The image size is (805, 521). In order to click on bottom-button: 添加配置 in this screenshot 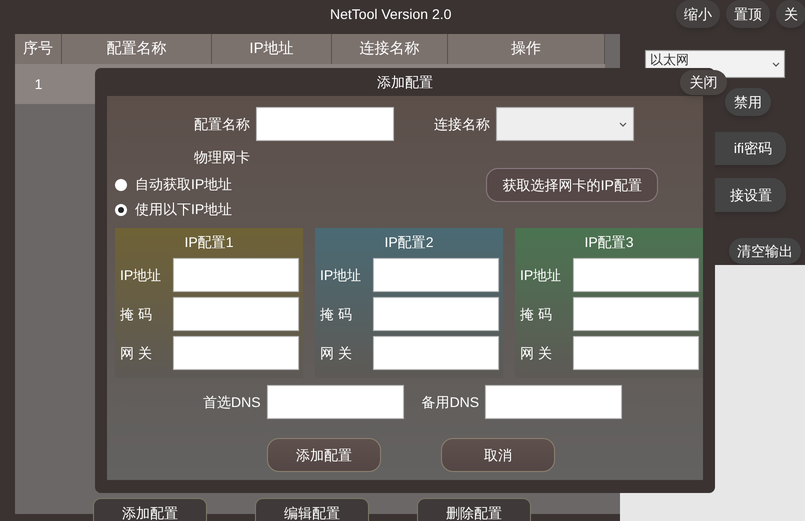, I will do `click(150, 509)`.